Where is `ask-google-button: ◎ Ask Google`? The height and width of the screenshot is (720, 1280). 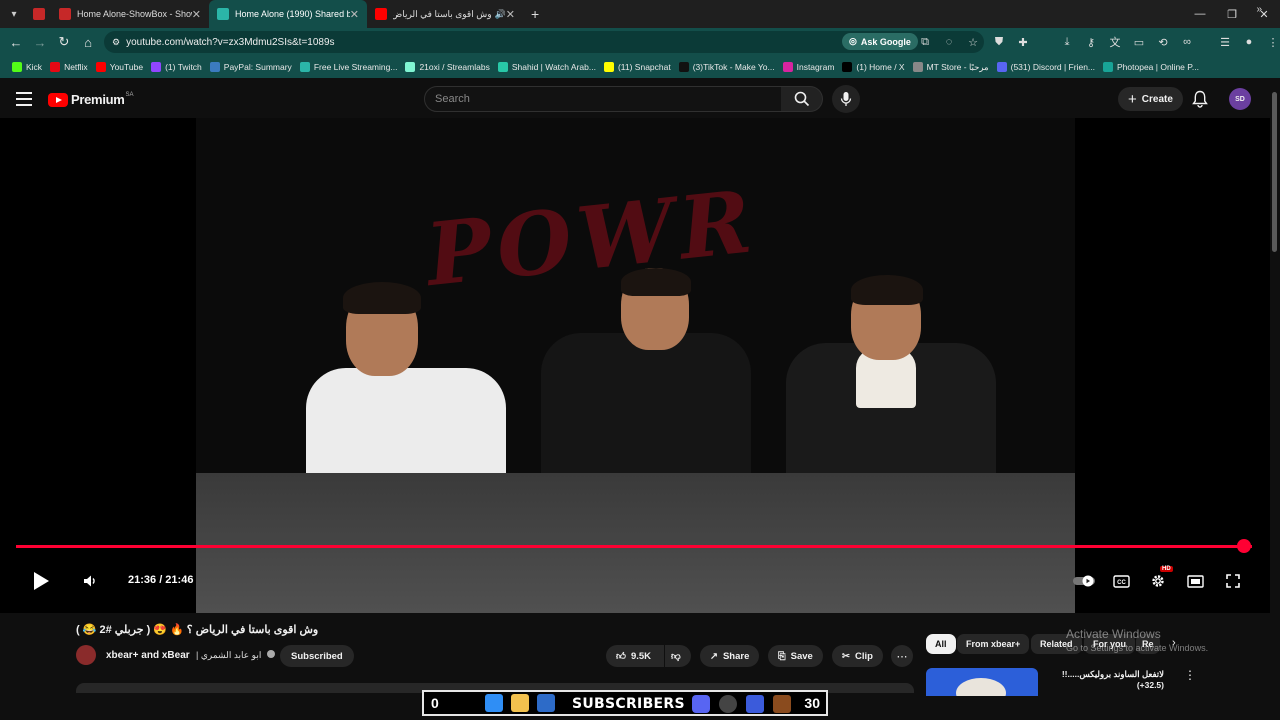 ask-google-button: ◎ Ask Google is located at coordinates (880, 41).